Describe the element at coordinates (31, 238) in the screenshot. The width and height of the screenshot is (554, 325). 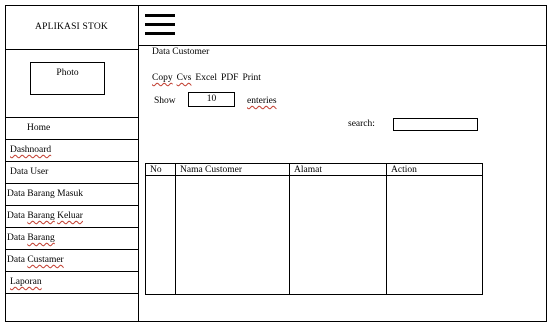
I see `sidebar-item-label: Data Barang` at that location.